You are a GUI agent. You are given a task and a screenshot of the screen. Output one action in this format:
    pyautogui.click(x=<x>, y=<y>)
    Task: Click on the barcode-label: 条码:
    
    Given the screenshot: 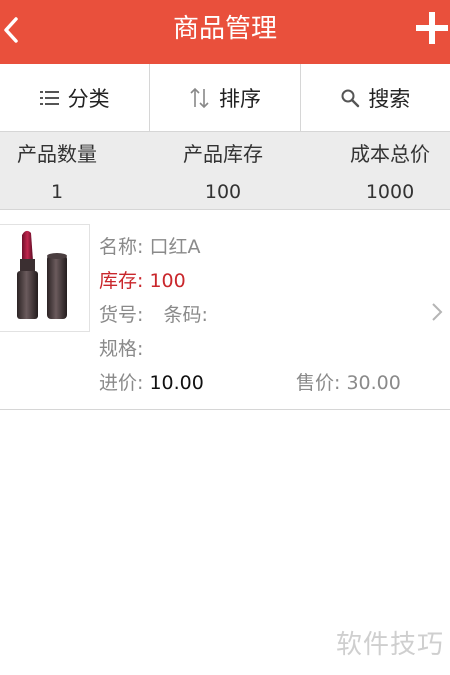 What is the action you would take?
    pyautogui.click(x=185, y=315)
    